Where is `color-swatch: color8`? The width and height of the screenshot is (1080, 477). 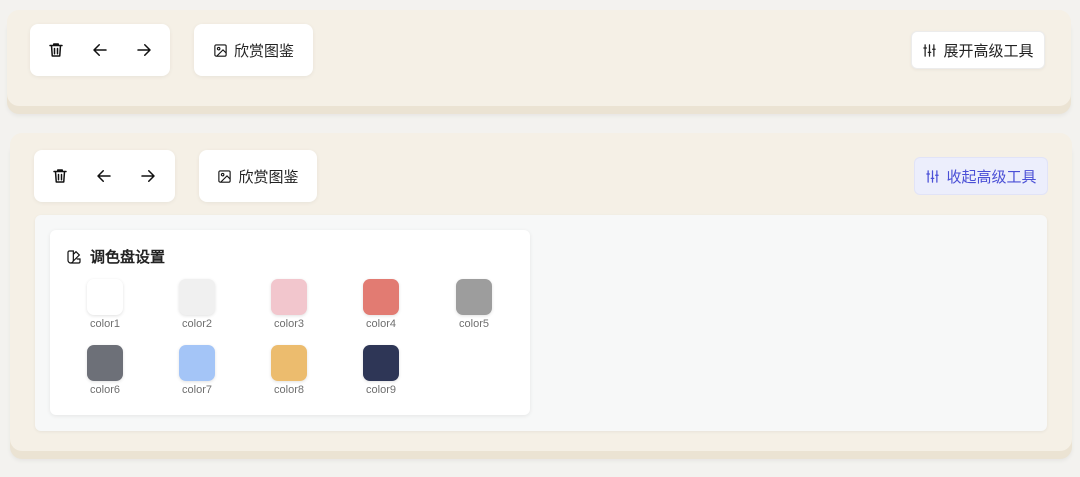 color-swatch: color8 is located at coordinates (289, 370).